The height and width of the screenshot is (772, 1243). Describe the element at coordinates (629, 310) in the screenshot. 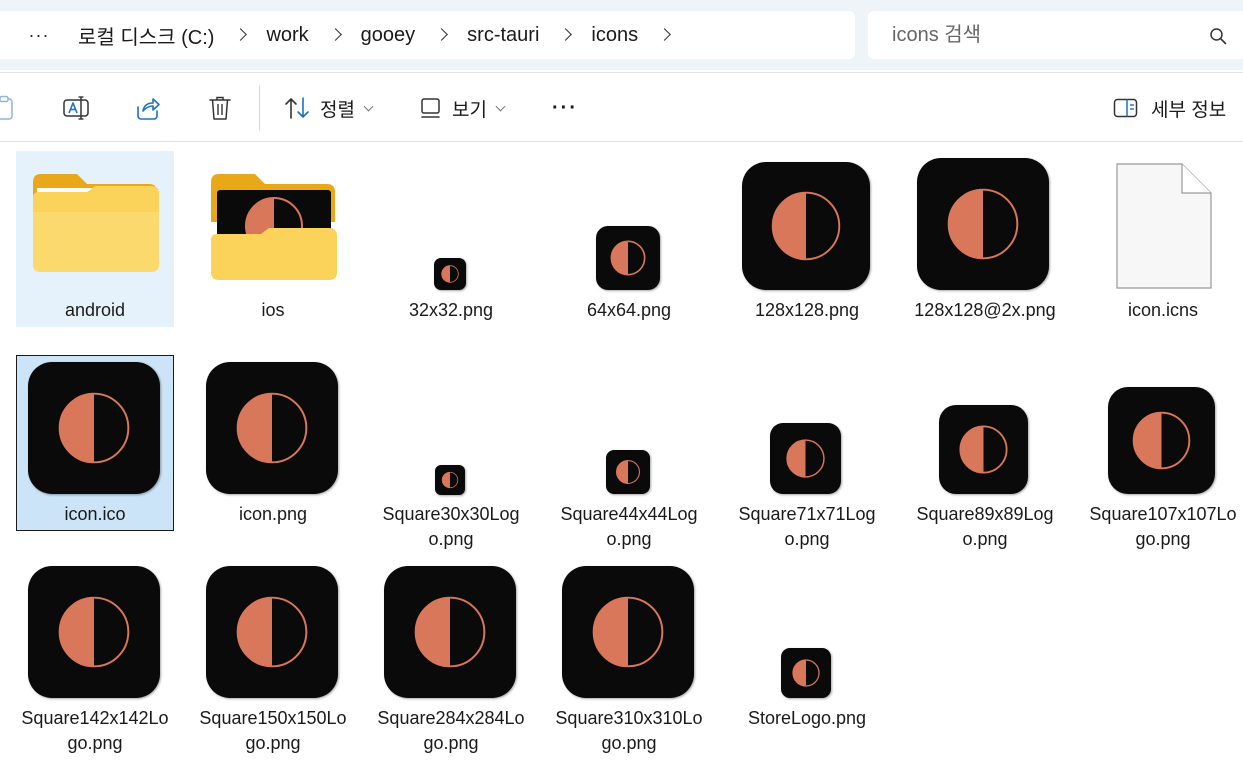

I see `file-name: 64x64.png` at that location.